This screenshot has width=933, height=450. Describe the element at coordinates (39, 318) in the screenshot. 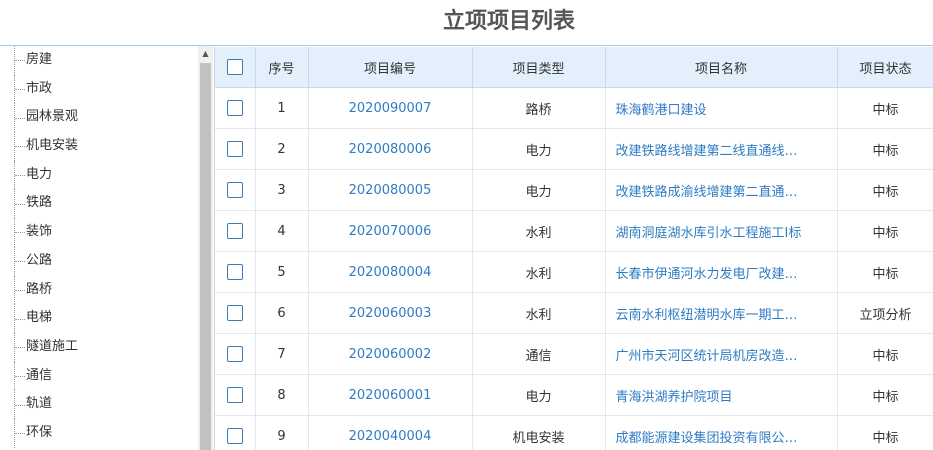

I see `tree-item-label: 电梯` at that location.